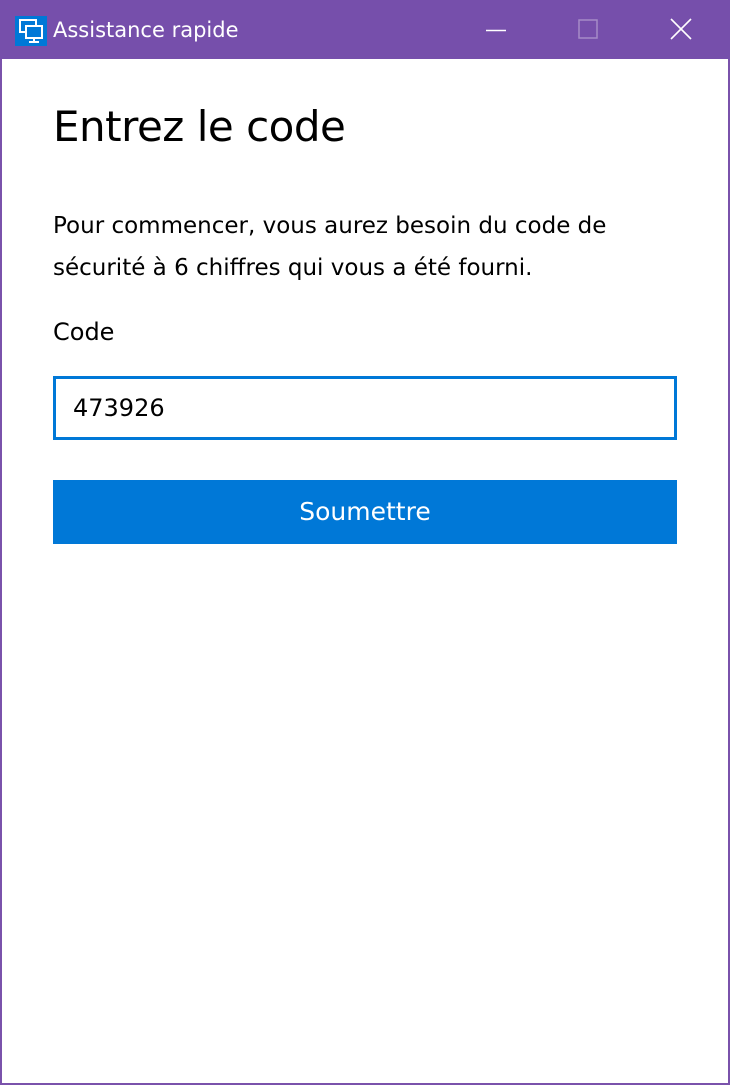 This screenshot has width=730, height=1085. Describe the element at coordinates (31, 31) in the screenshot. I see `quick-assist-monitor-icon` at that location.